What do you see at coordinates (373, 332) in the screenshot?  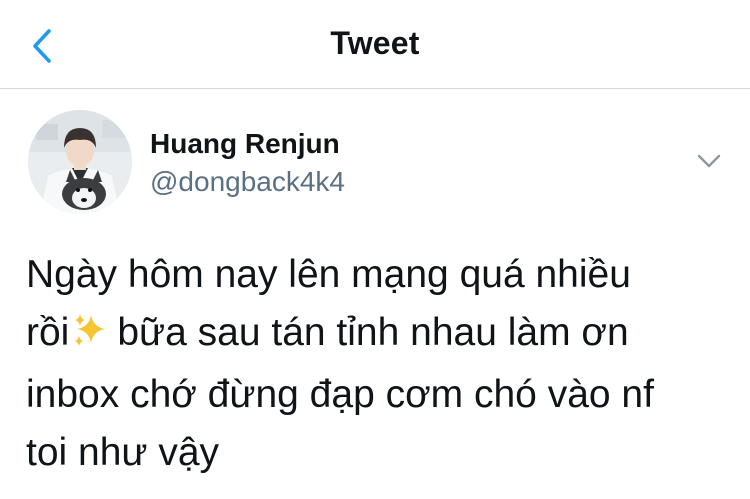 I see `tweet-text-segment: bữa sau tán tỉnh nhau làm ơn` at bounding box center [373, 332].